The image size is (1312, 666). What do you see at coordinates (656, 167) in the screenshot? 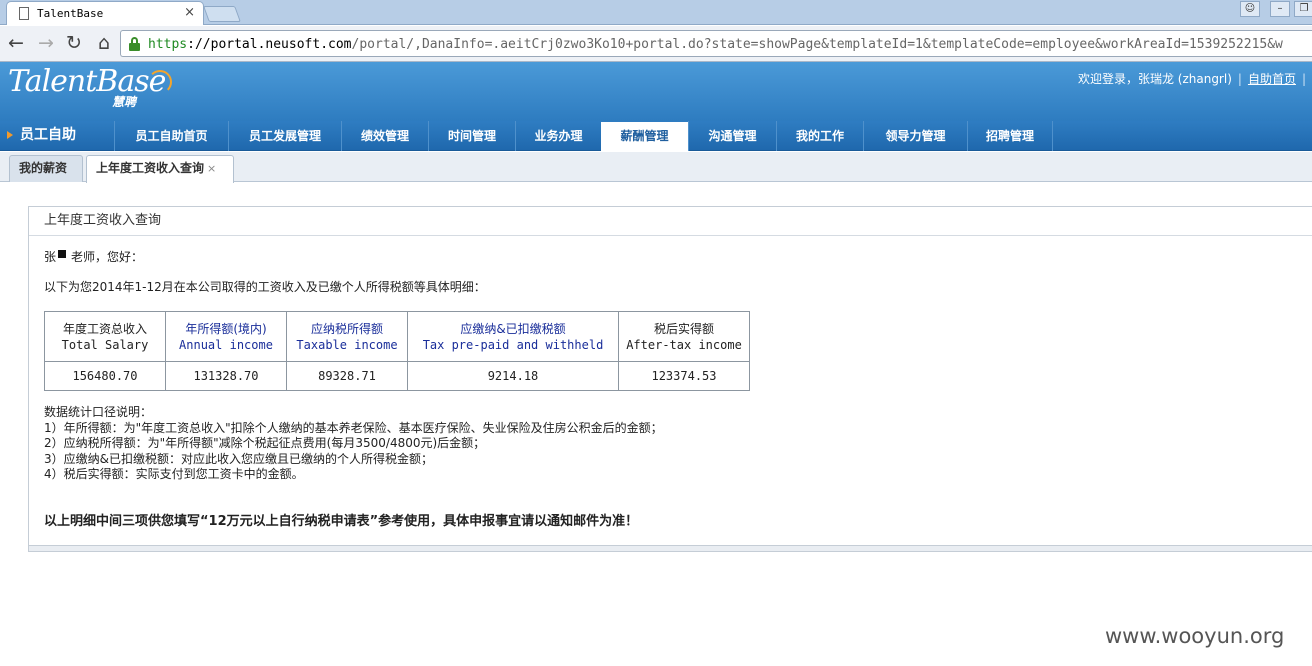
I see `subtab-bar: 我的薪资 上年度工资收入查询 ×` at bounding box center [656, 167].